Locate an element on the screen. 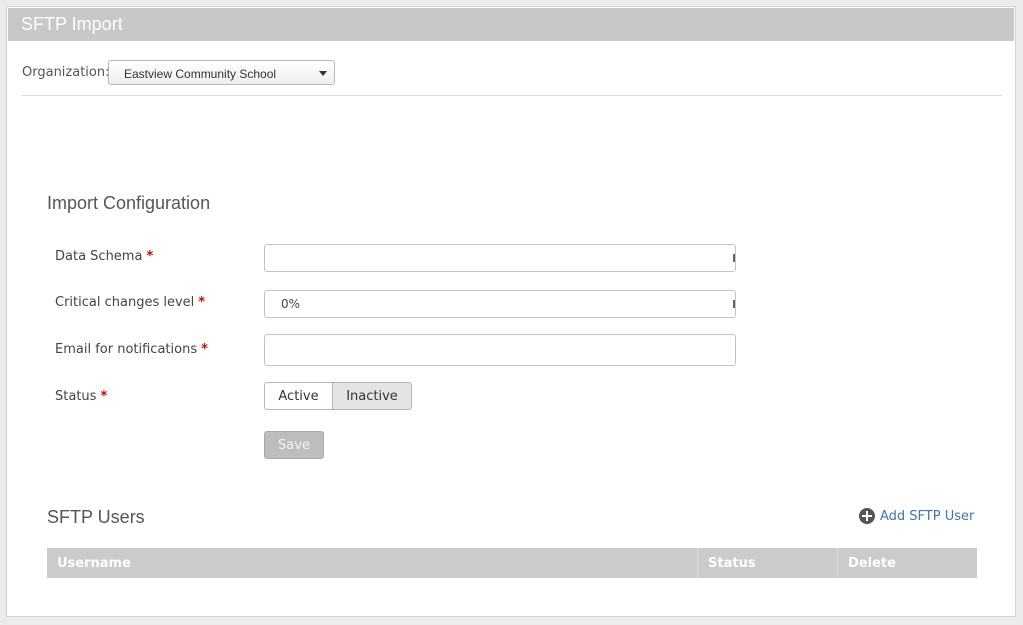 This screenshot has height=625, width=1023. email-label: Email for notifications * is located at coordinates (131, 349).